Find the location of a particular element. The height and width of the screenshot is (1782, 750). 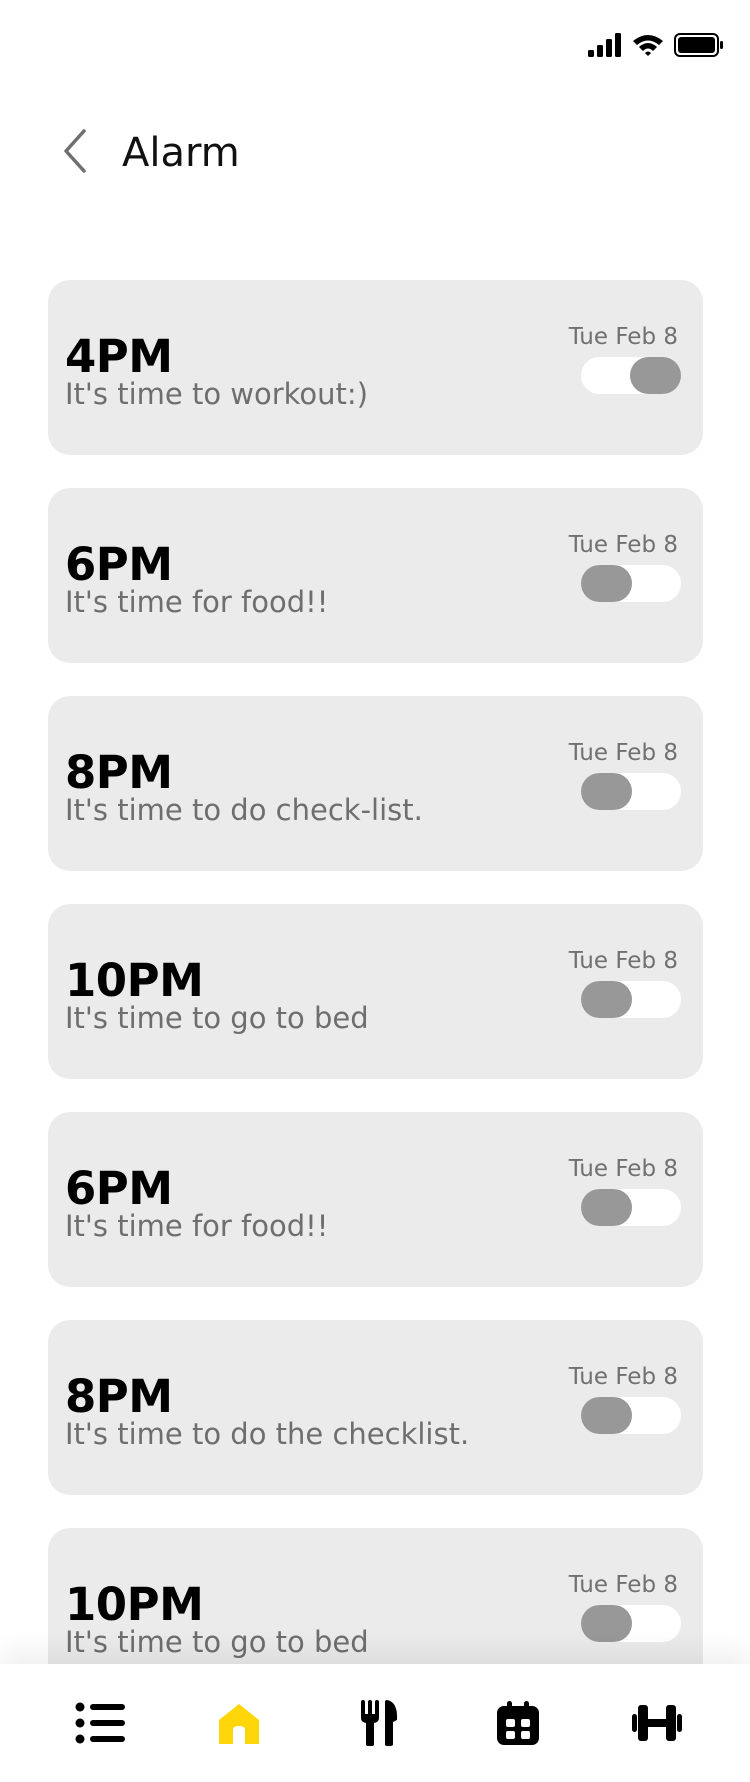

header: Alarm is located at coordinates (150, 153).